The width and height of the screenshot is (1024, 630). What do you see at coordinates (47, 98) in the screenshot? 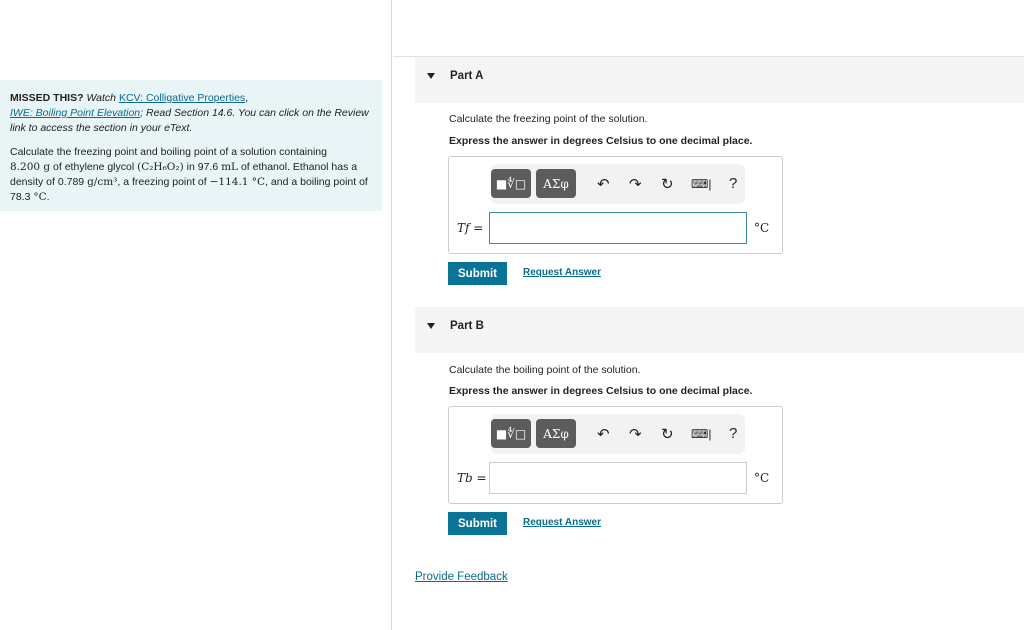
I see `missed-label: MISSED THIS?` at bounding box center [47, 98].